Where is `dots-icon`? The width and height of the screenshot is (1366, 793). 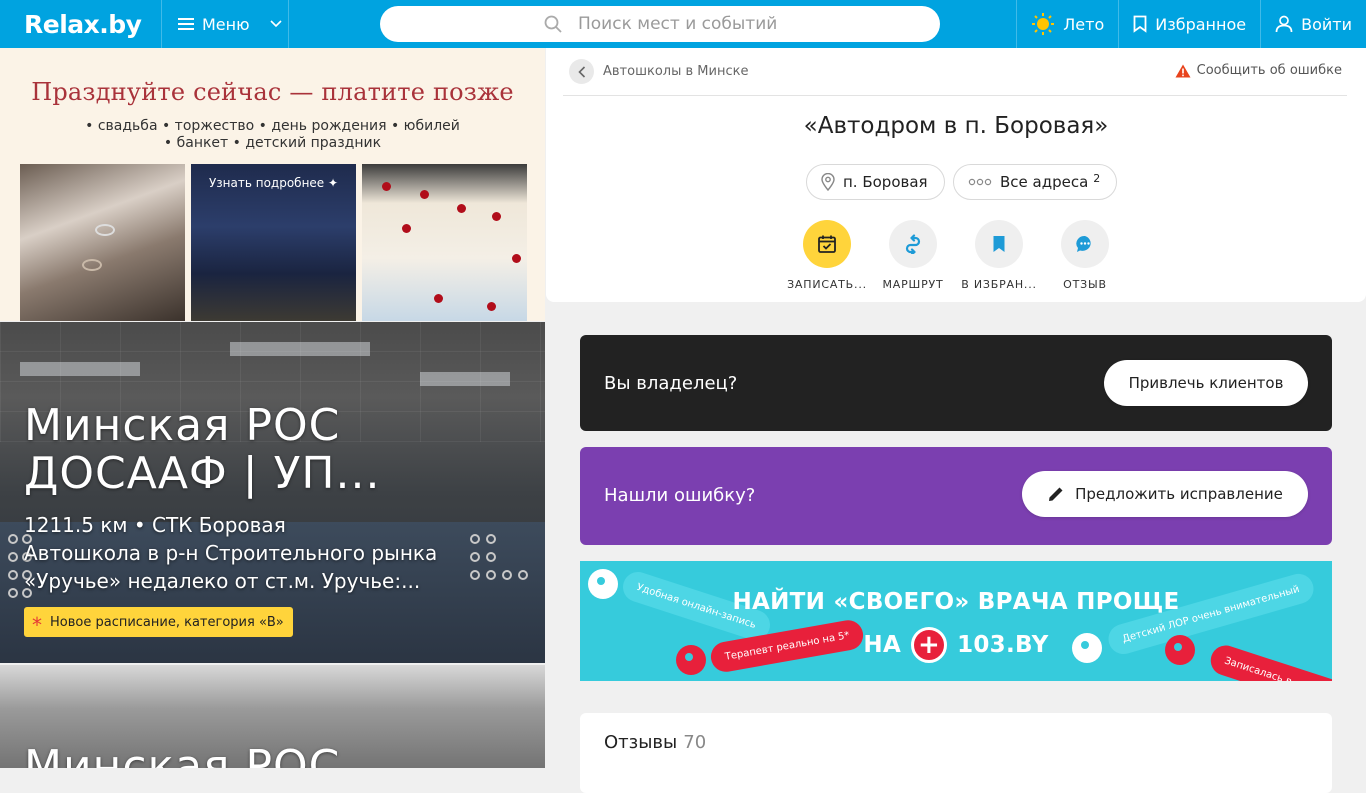
dots-icon is located at coordinates (980, 182).